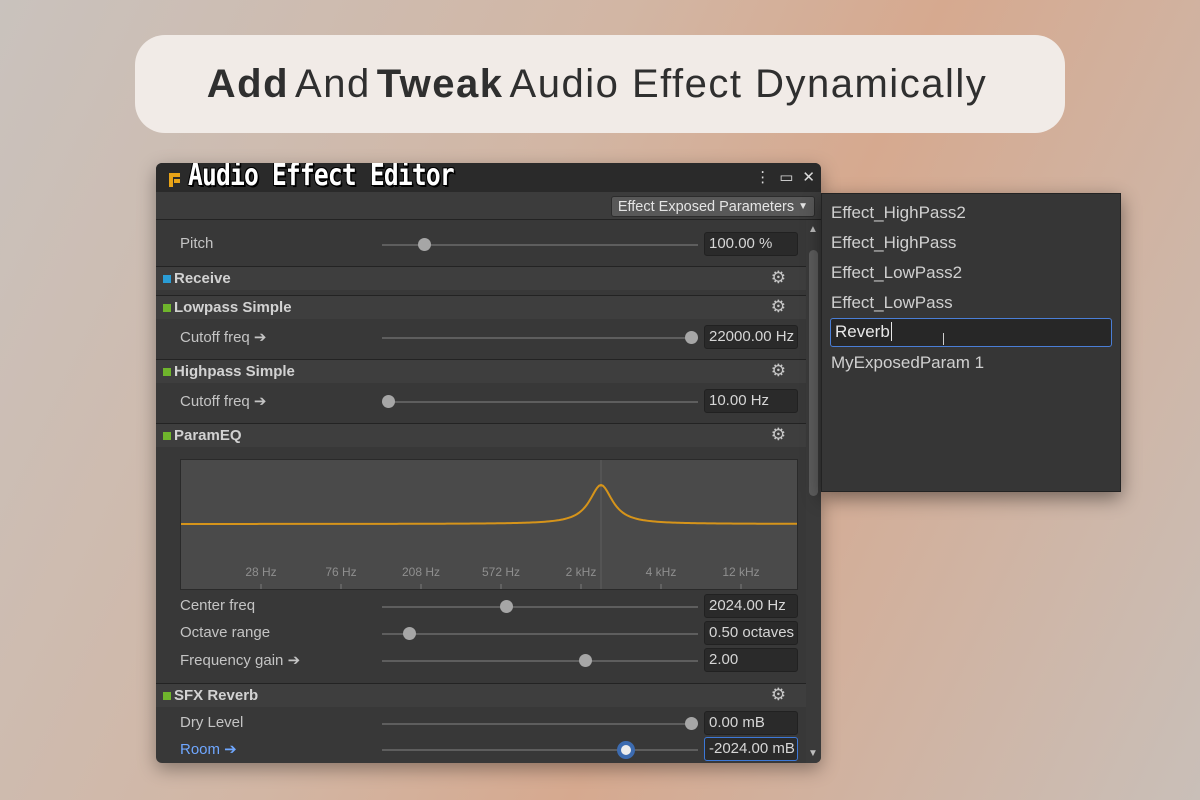 This screenshot has width=1200, height=800. Describe the element at coordinates (540, 244) in the screenshot. I see `pitch-slider` at that location.